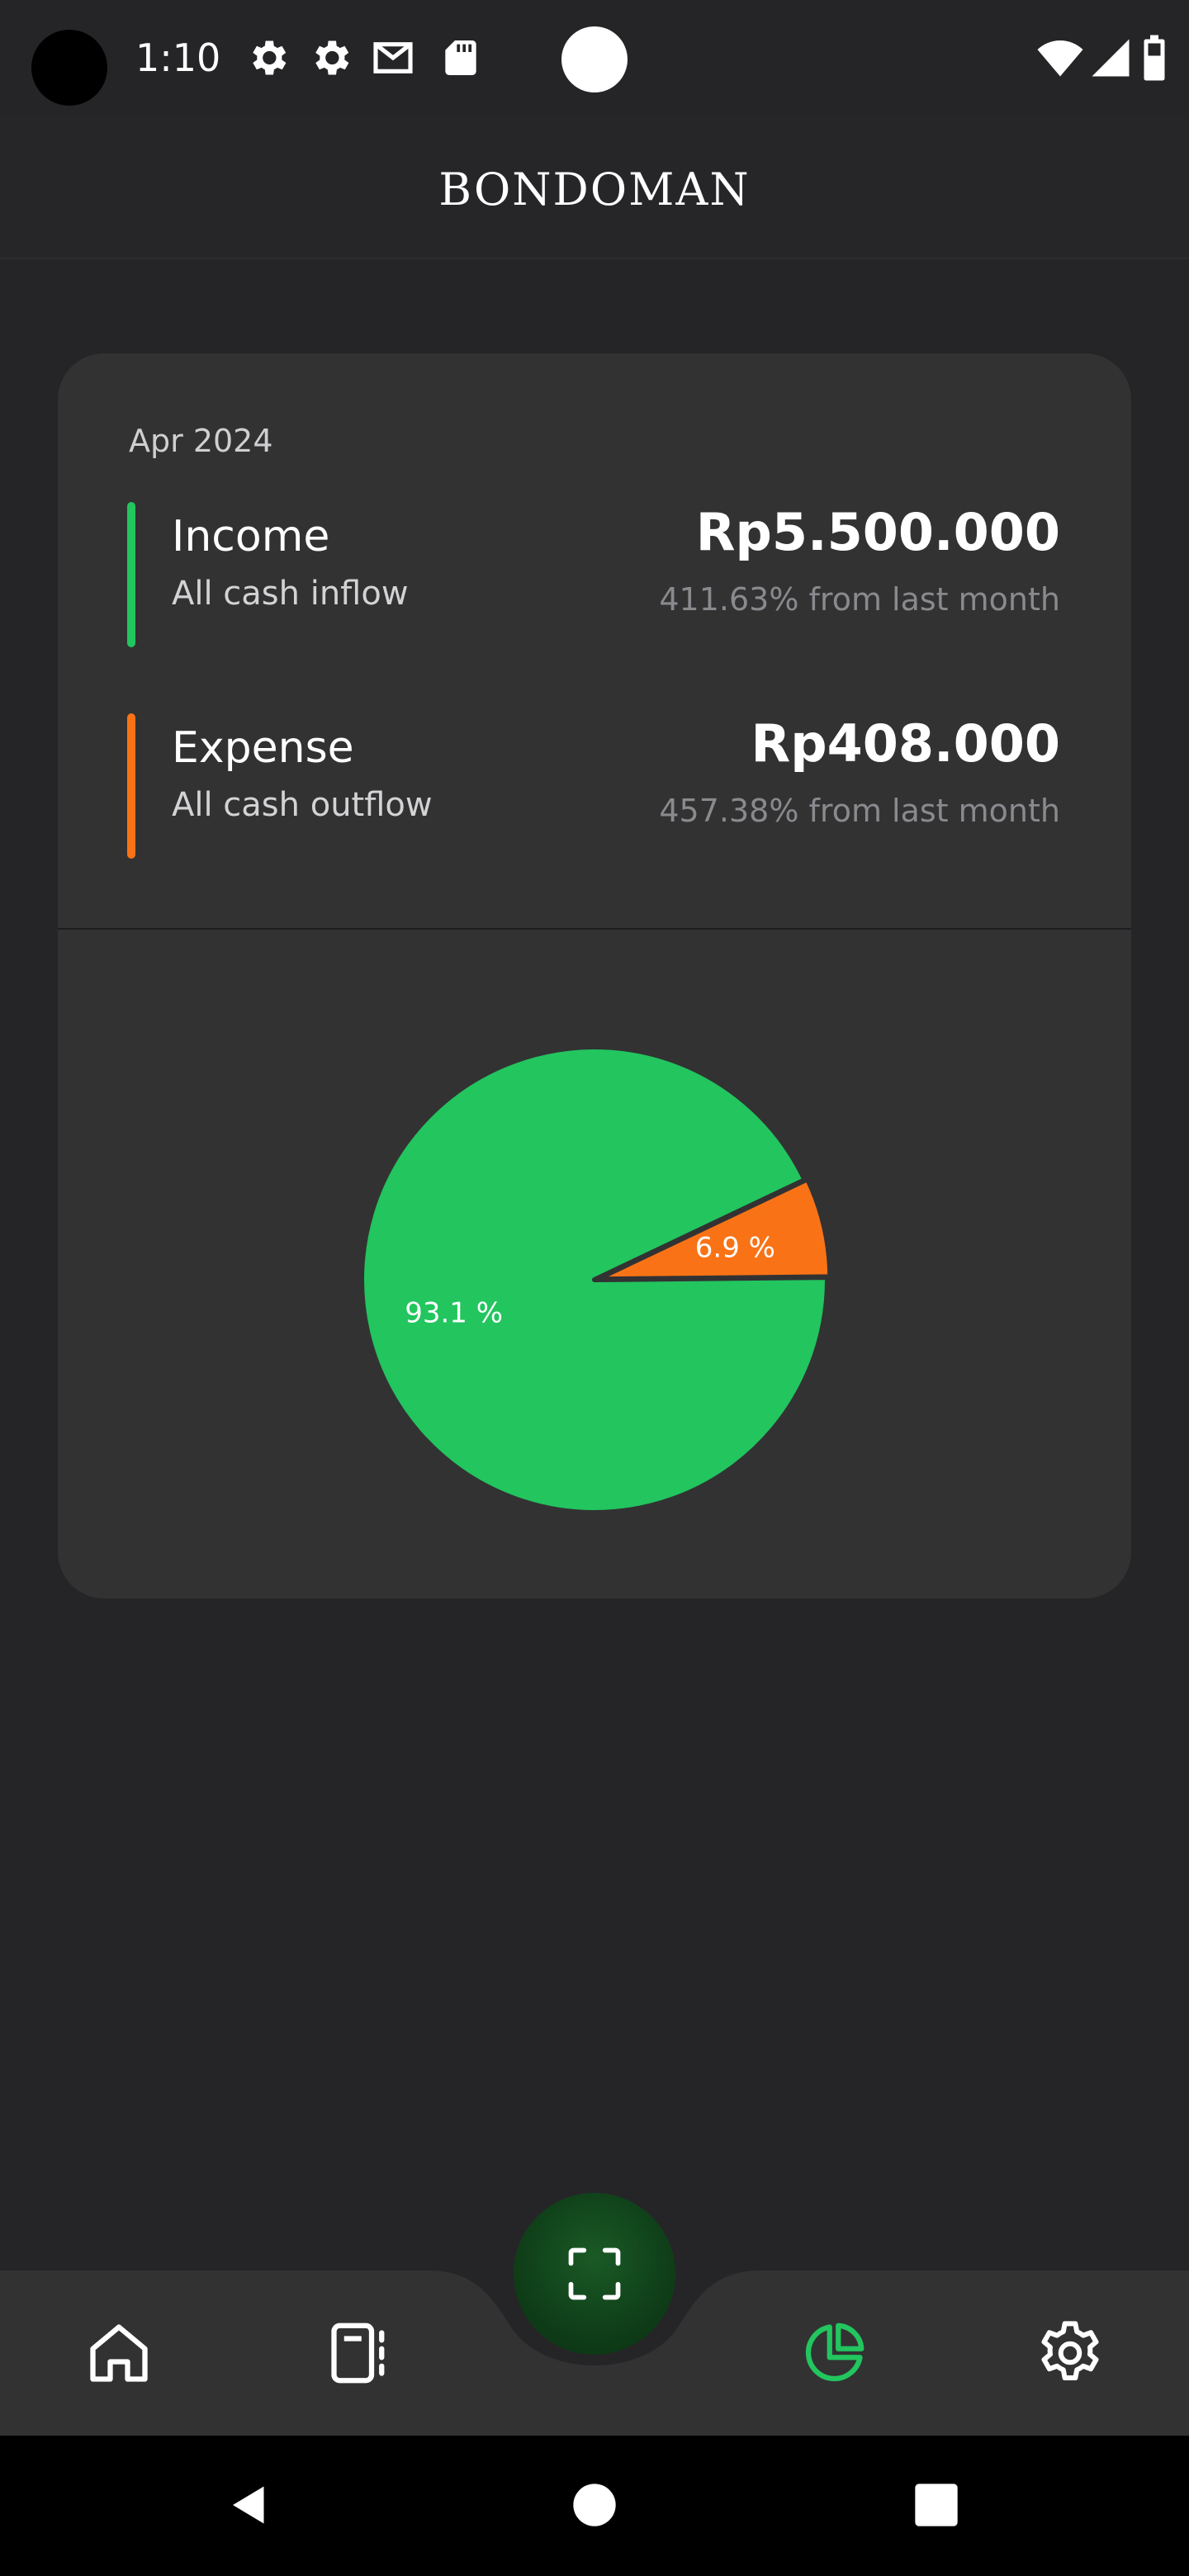  I want to click on home-circle-icon, so click(594, 2505).